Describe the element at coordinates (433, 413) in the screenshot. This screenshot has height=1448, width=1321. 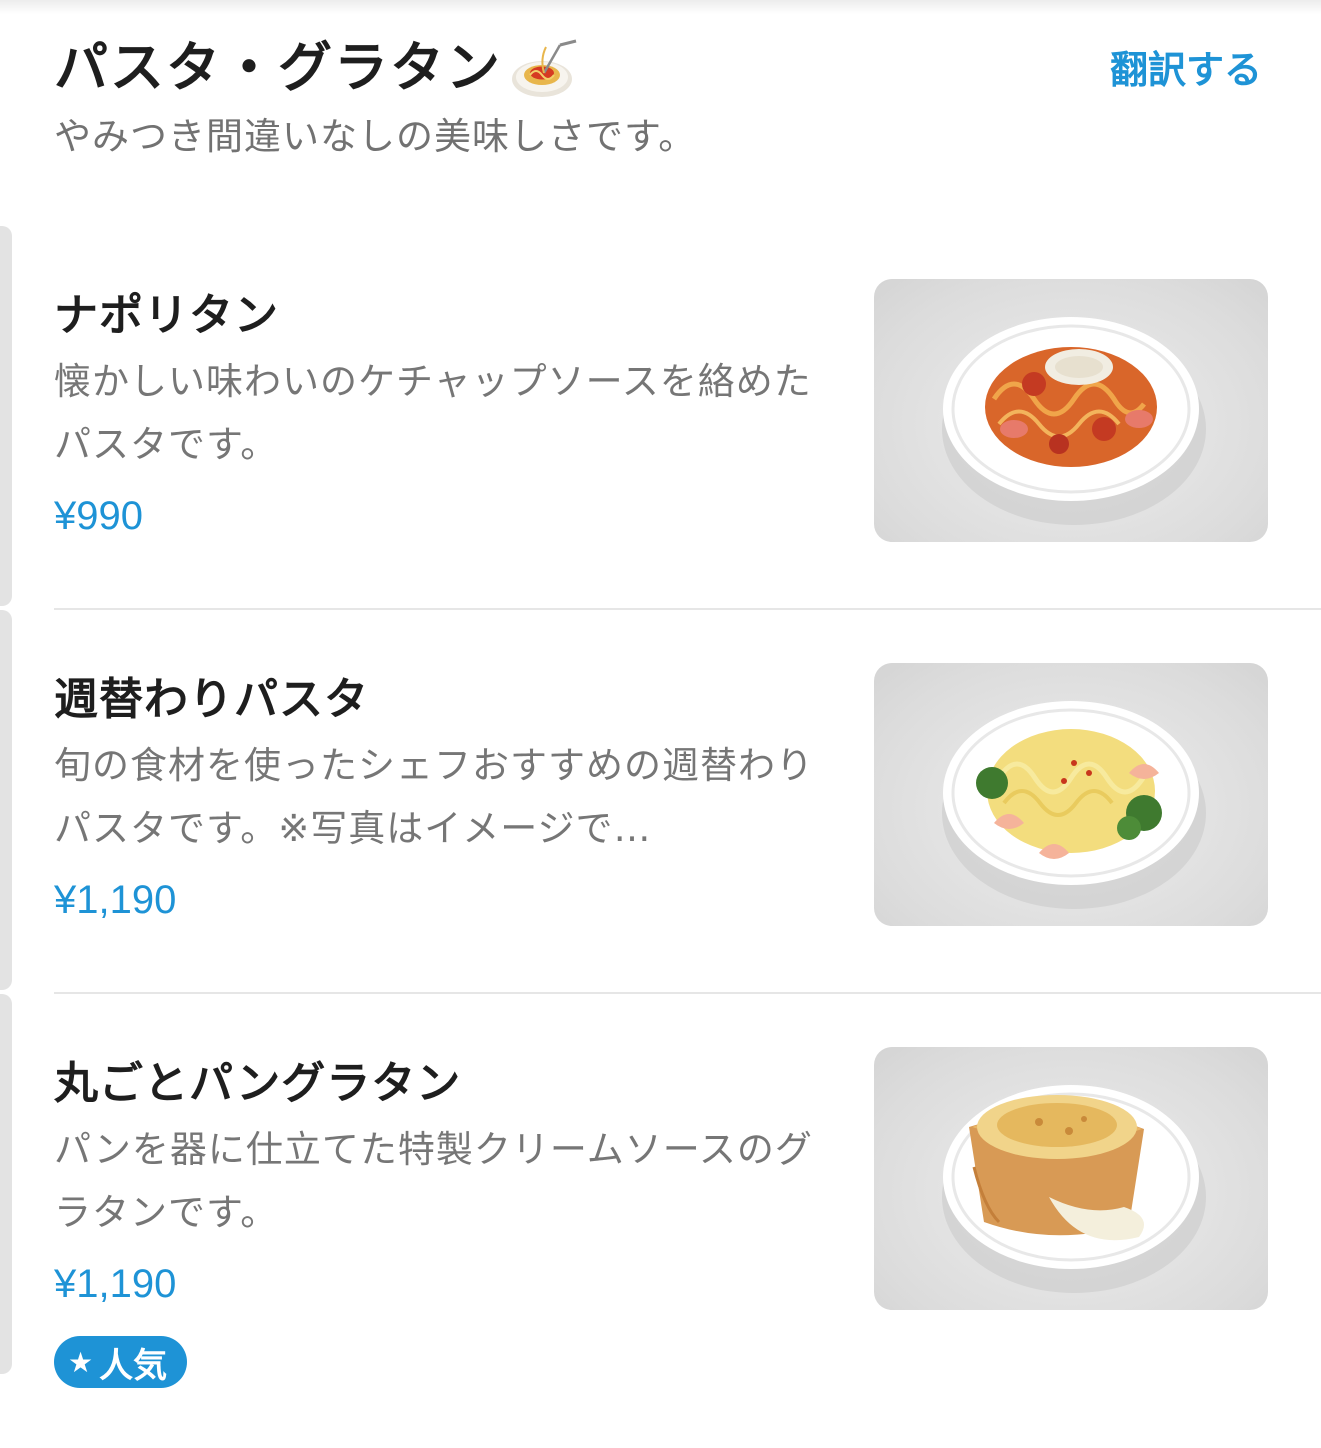
I see `item-description: 懐かしい味わいのケチャップソースを絡めたパスタです。` at that location.